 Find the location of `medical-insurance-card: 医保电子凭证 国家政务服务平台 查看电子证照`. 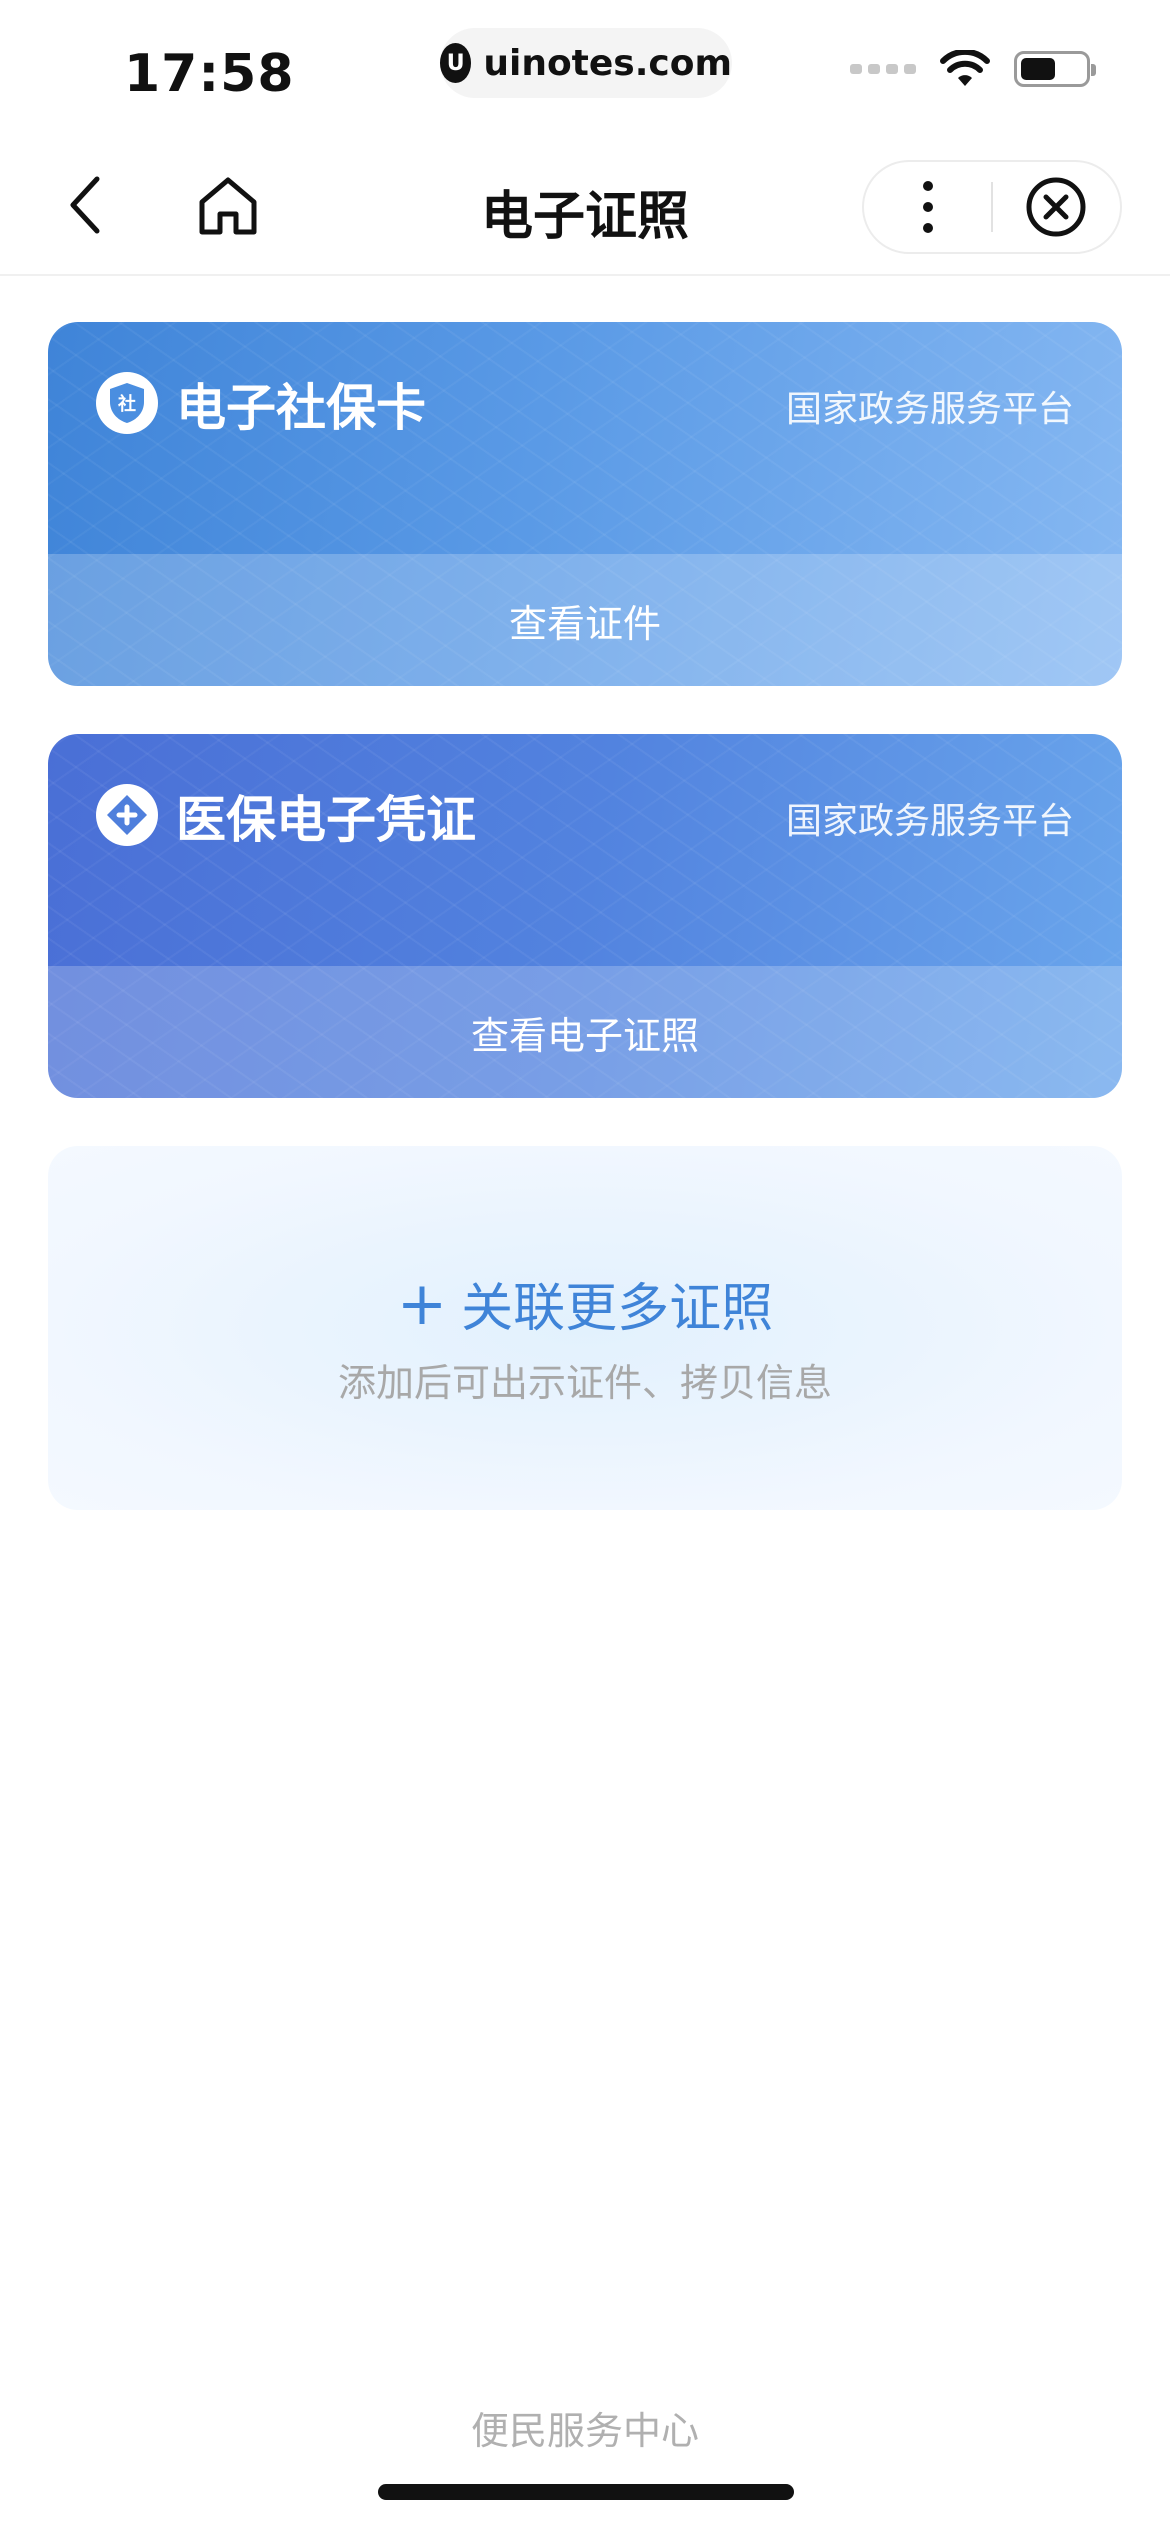

medical-insurance-card: 医保电子凭证 国家政务服务平台 查看电子证照 is located at coordinates (585, 916).